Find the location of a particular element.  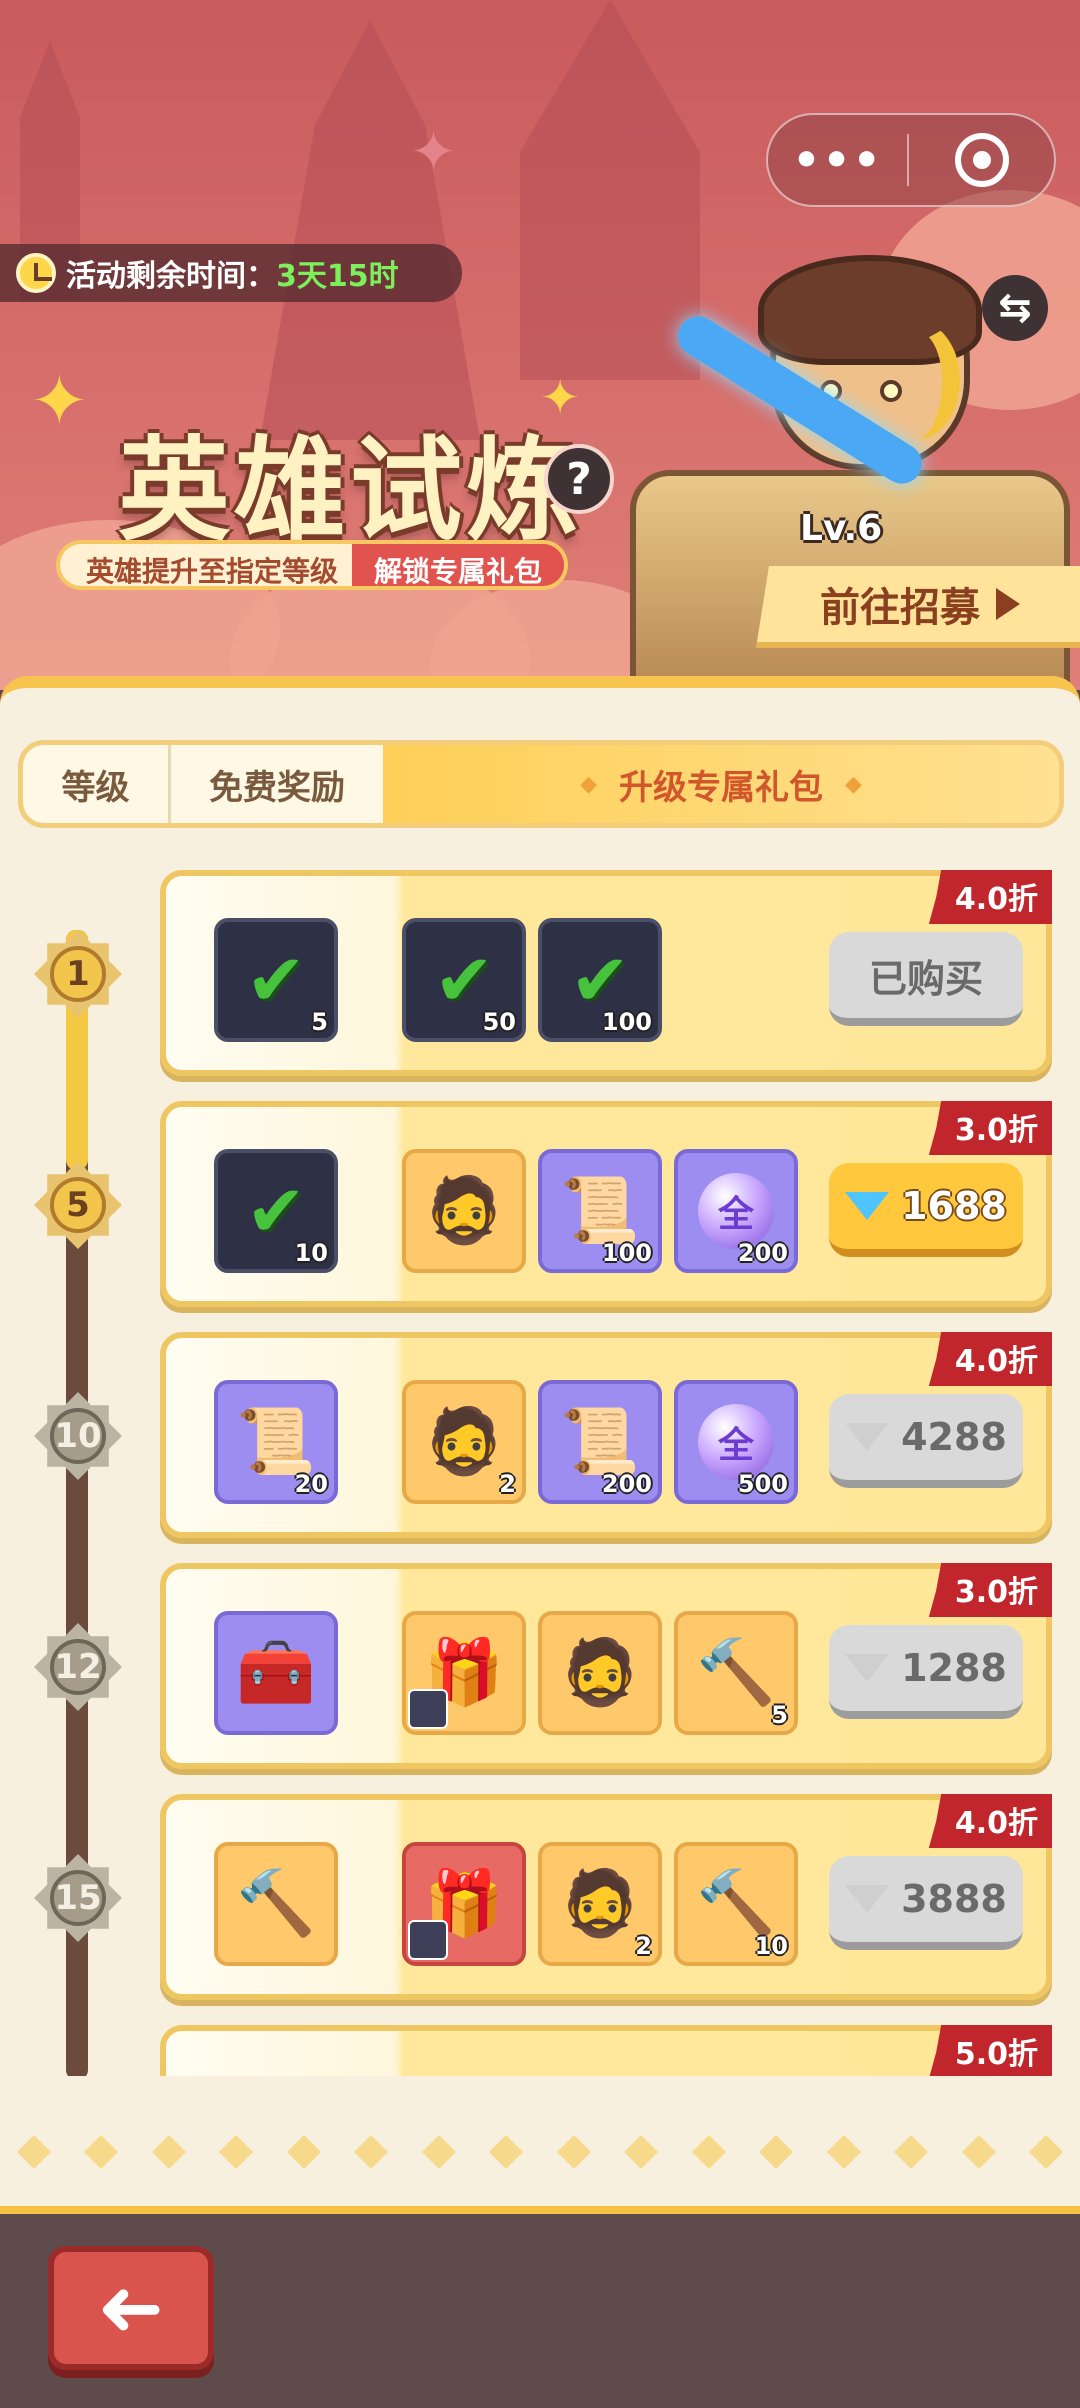

reward-item-orb: 全 500 is located at coordinates (736, 1442).